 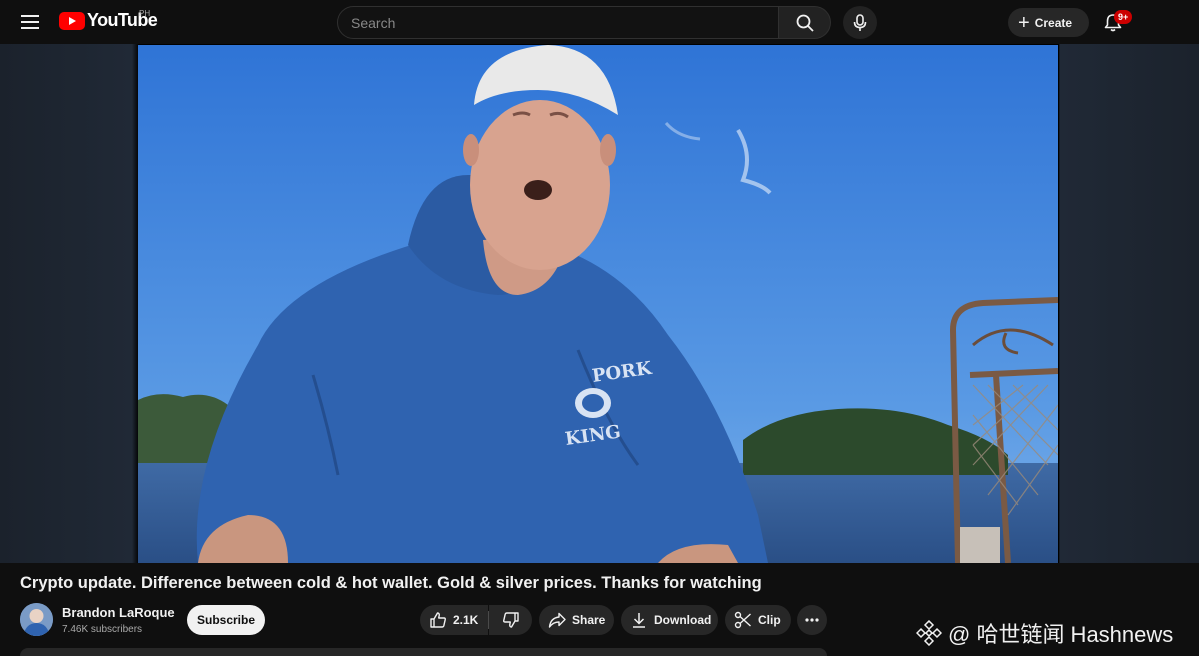 I want to click on like-count: 2.1K, so click(x=466, y=620).